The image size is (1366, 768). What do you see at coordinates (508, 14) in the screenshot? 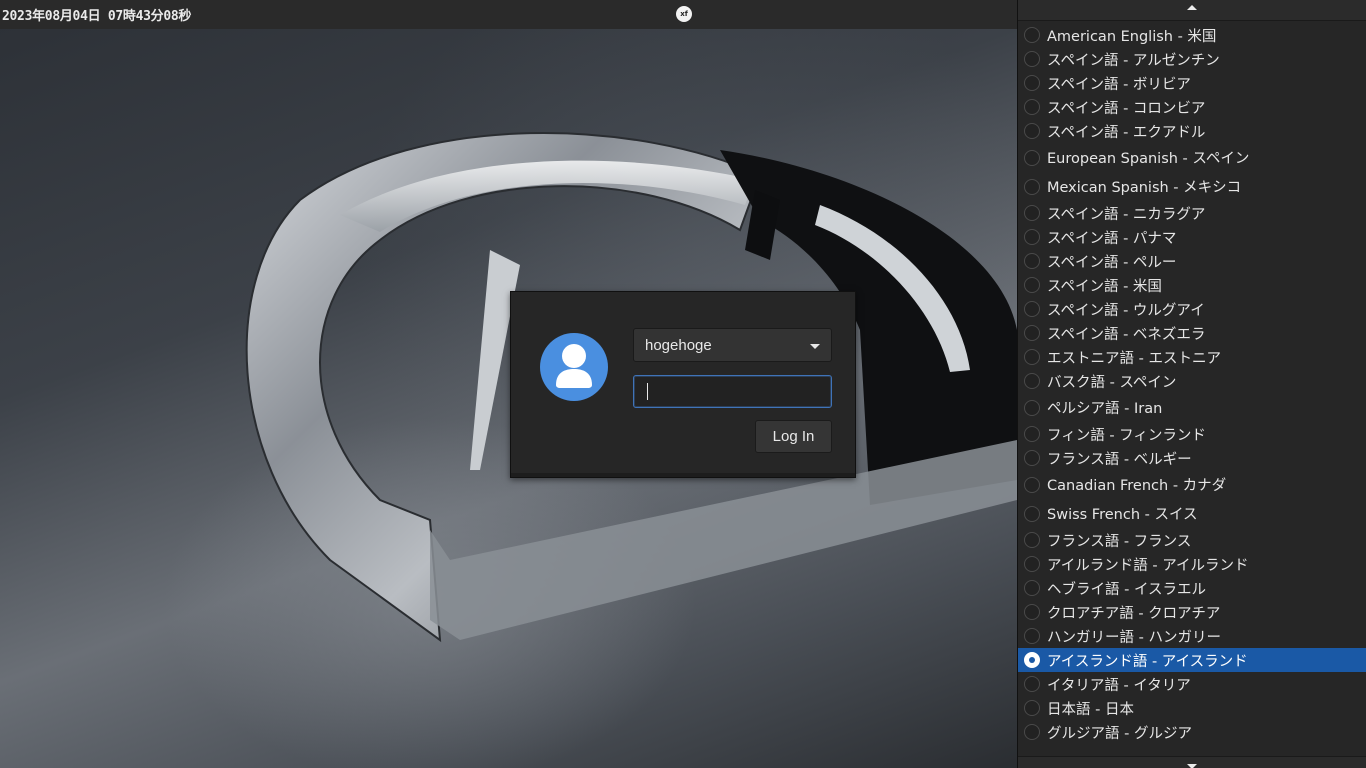
I see `top-panel: 2023年08月04日 07時43分08秒 xf` at bounding box center [508, 14].